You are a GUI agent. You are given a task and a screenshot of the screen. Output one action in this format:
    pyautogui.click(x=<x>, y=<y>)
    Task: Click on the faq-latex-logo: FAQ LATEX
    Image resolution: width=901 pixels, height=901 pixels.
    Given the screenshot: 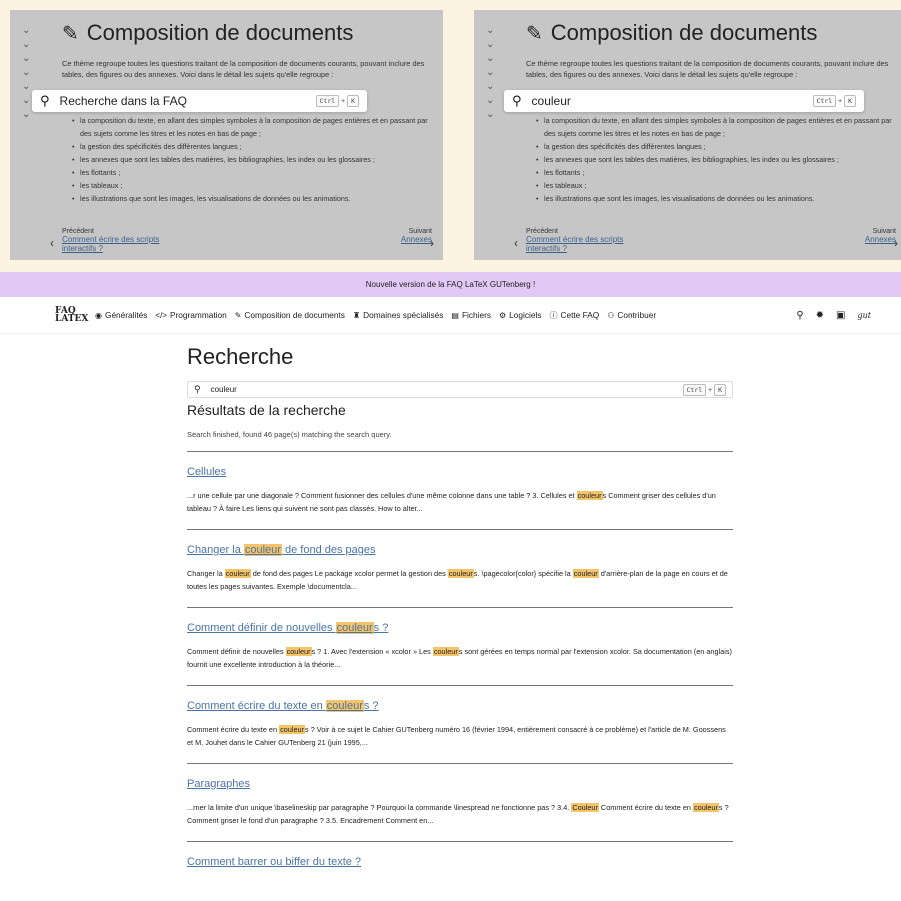 What is the action you would take?
    pyautogui.click(x=71, y=315)
    